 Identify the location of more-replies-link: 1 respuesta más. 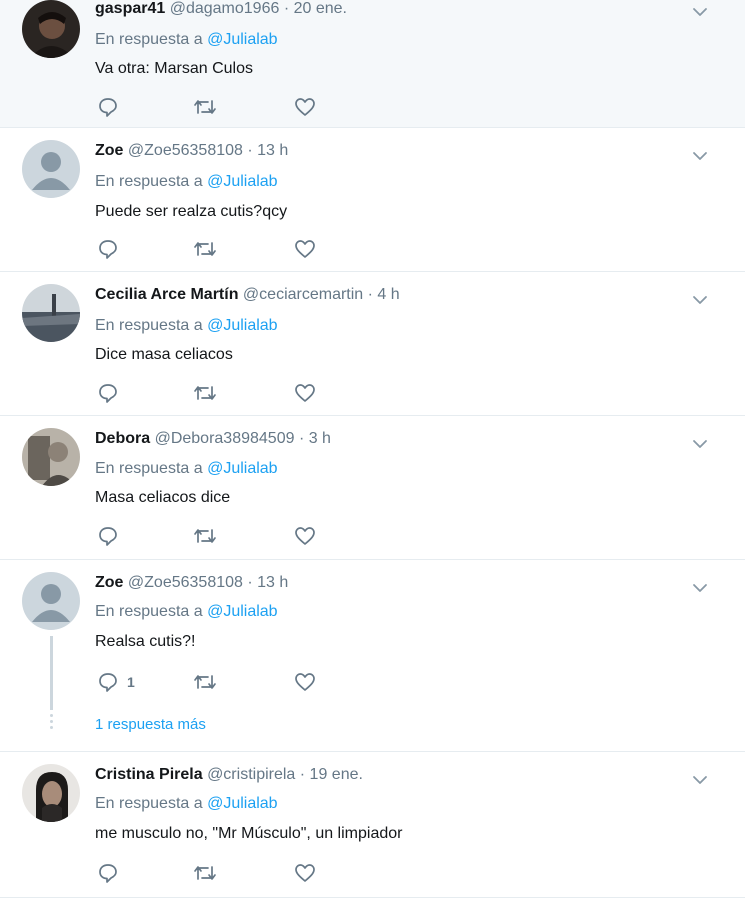
(150, 724).